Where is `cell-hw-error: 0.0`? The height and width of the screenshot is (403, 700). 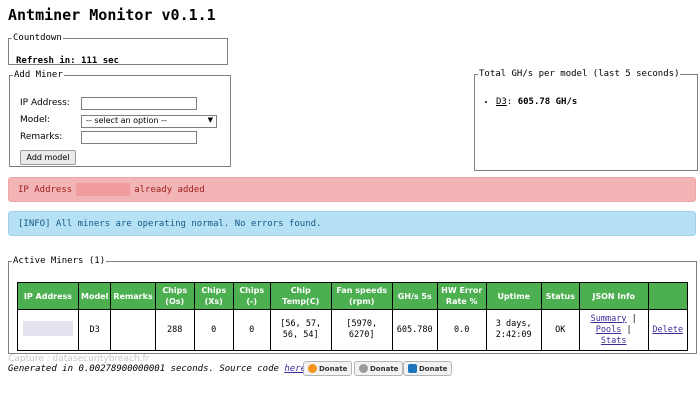 cell-hw-error: 0.0 is located at coordinates (461, 330).